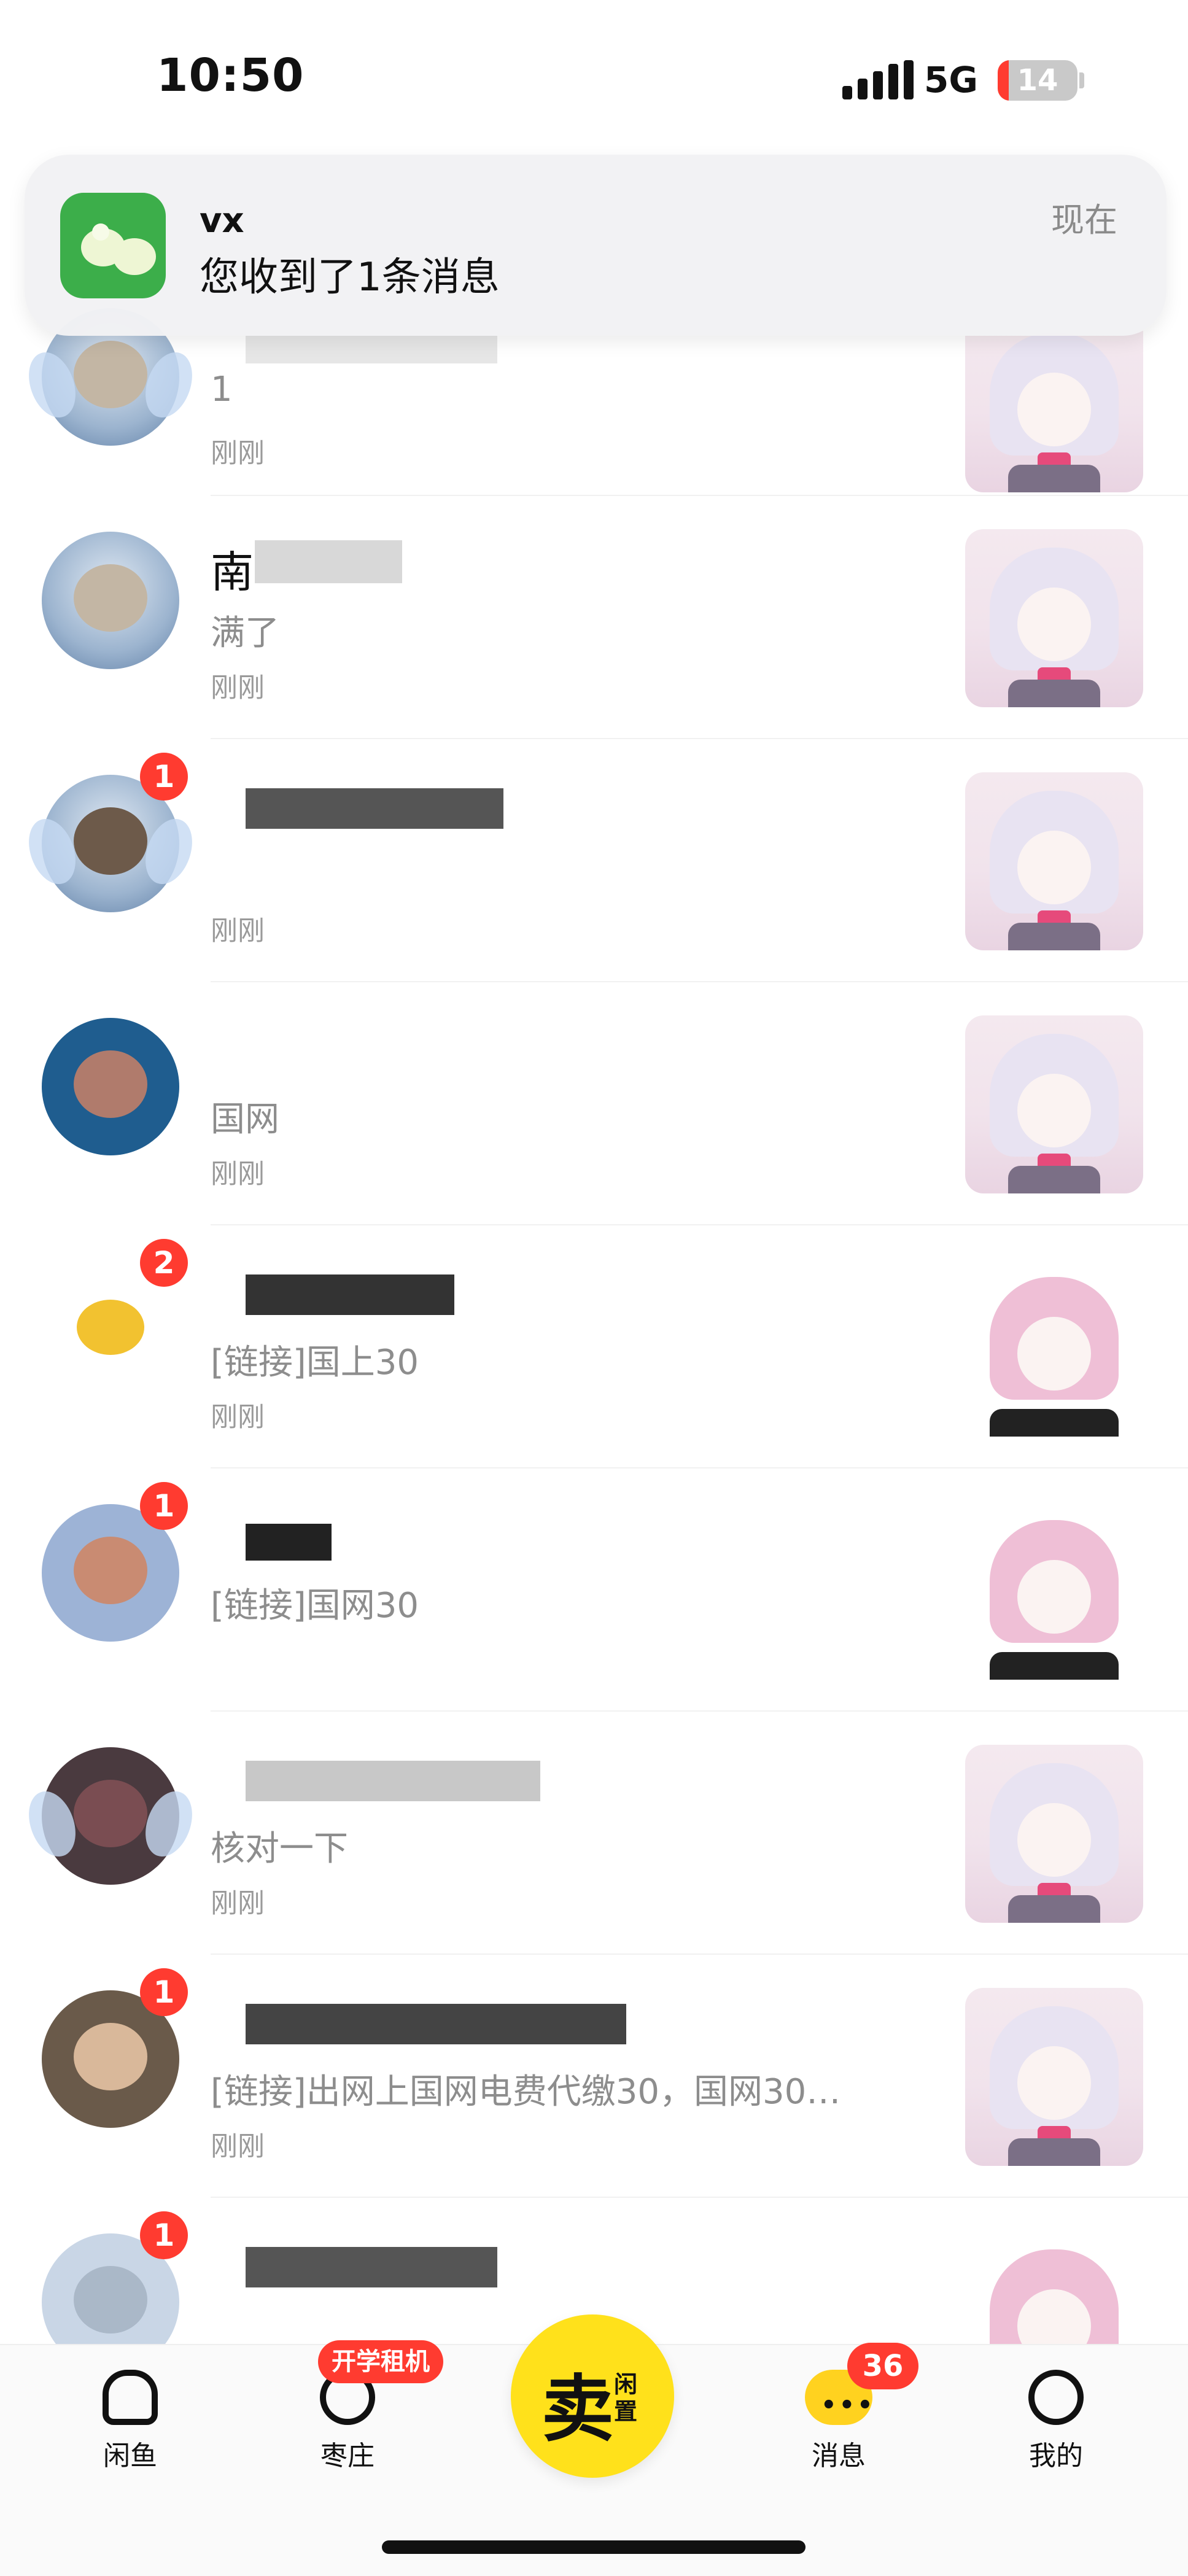 The height and width of the screenshot is (2576, 1188). I want to click on sell-button-label: 卖, so click(579, 2409).